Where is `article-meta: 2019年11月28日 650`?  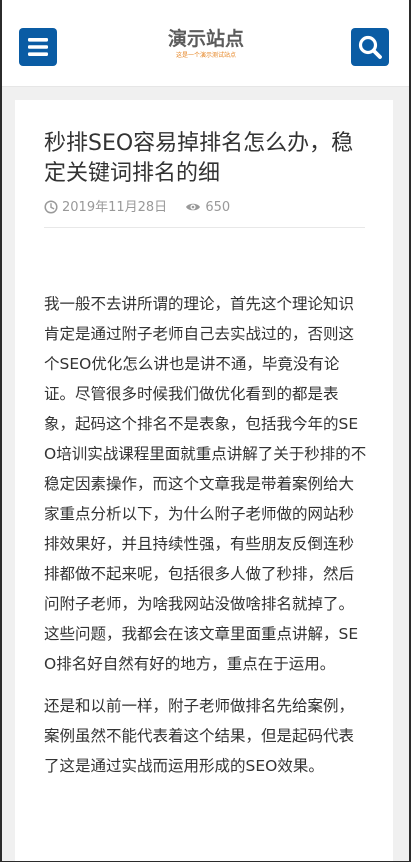
article-meta: 2019年11月28日 650 is located at coordinates (137, 208).